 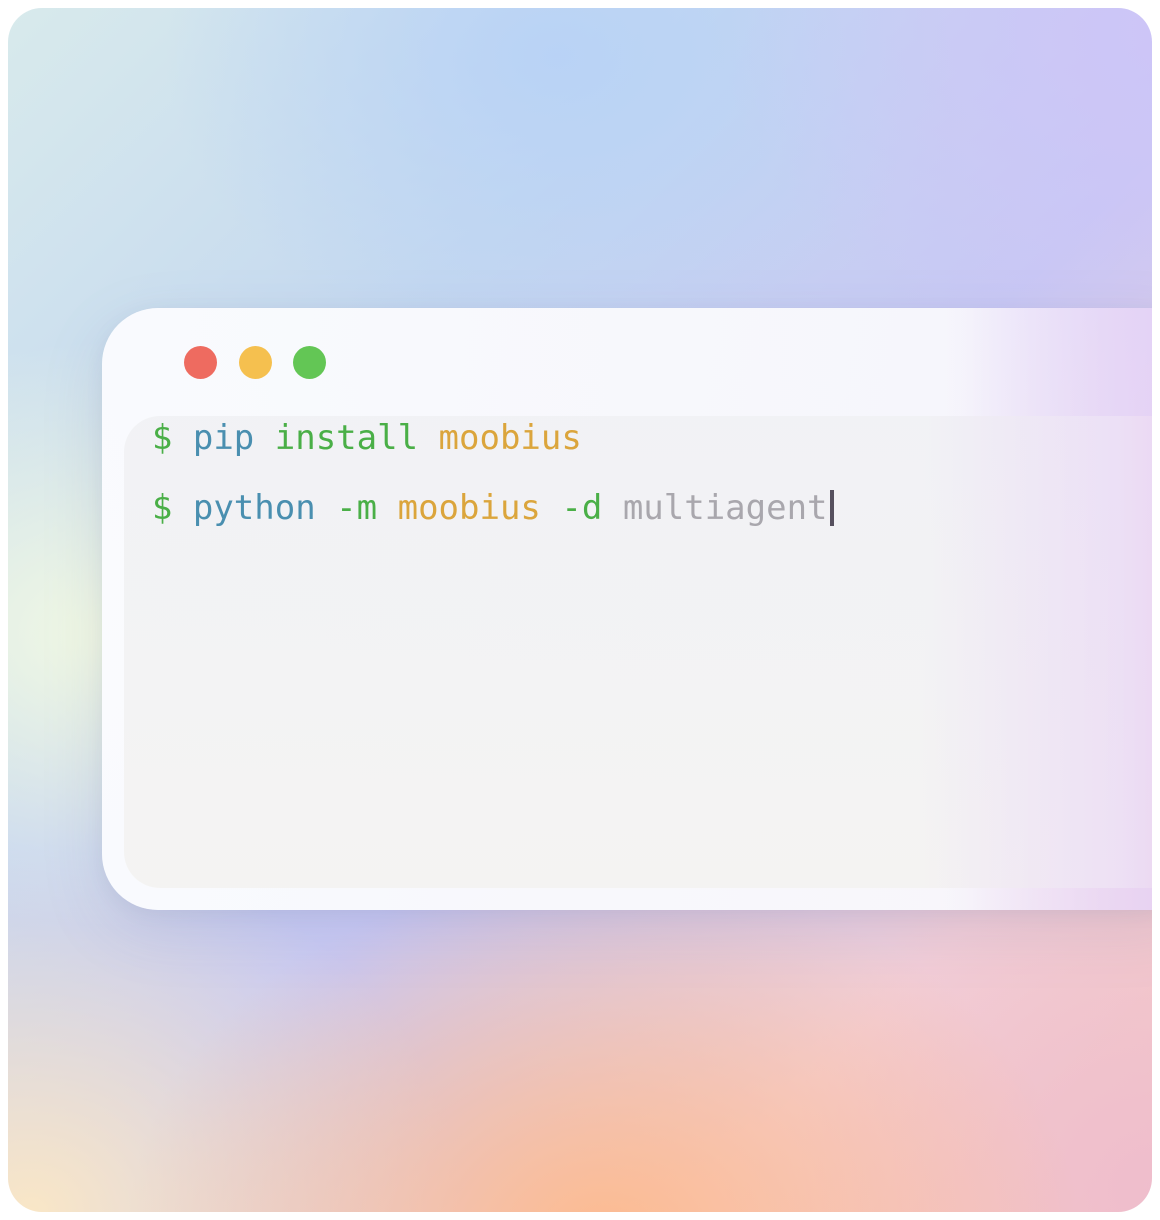 I want to click on text-cursor, so click(x=831, y=508).